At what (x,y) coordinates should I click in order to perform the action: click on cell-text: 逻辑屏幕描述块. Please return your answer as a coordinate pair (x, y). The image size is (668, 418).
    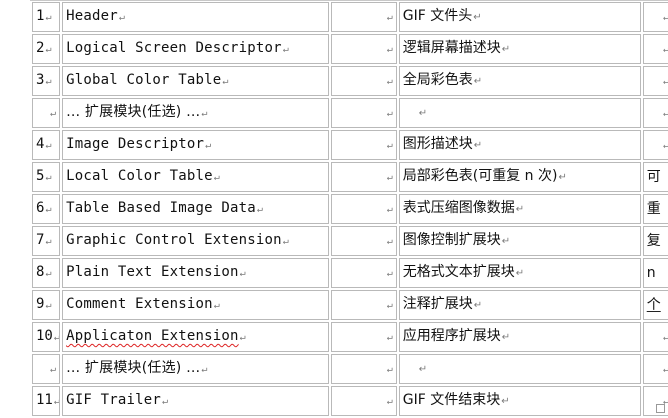
    Looking at the image, I should click on (451, 48).